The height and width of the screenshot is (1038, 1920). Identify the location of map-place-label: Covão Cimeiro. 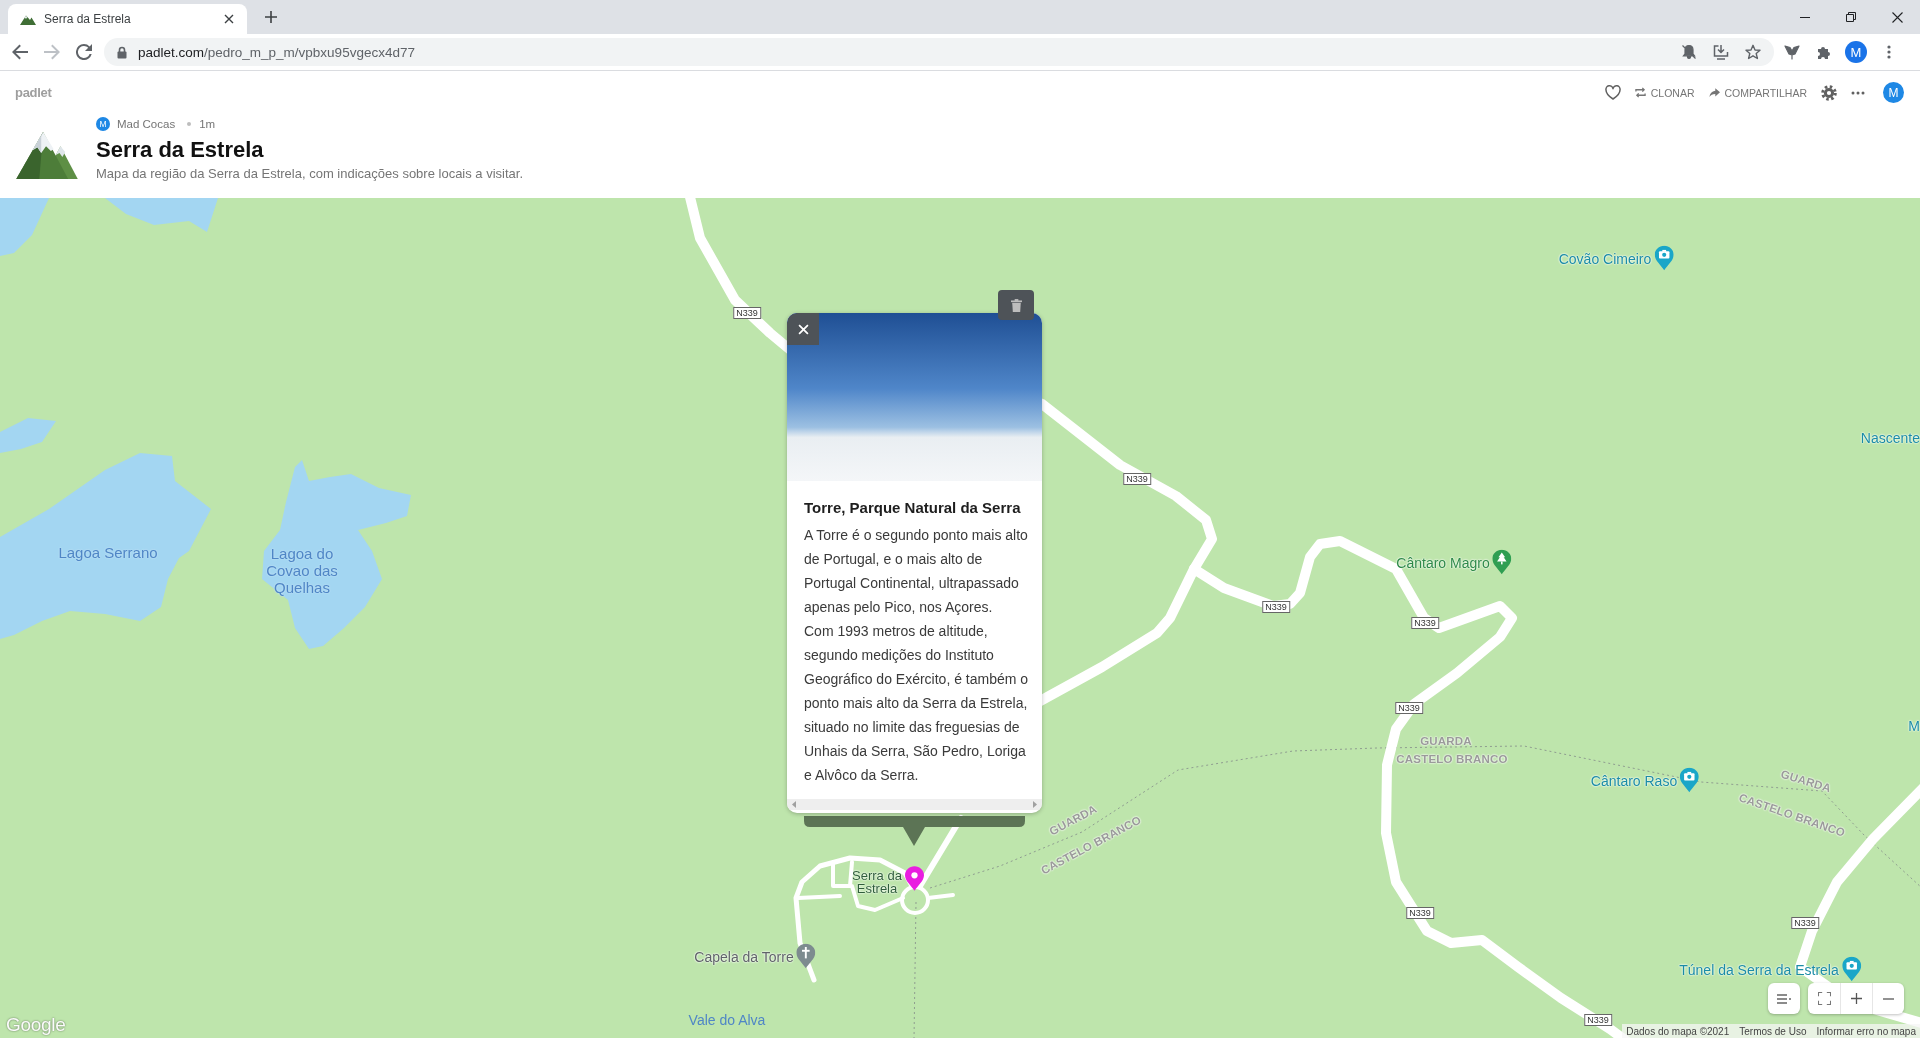
(1605, 258).